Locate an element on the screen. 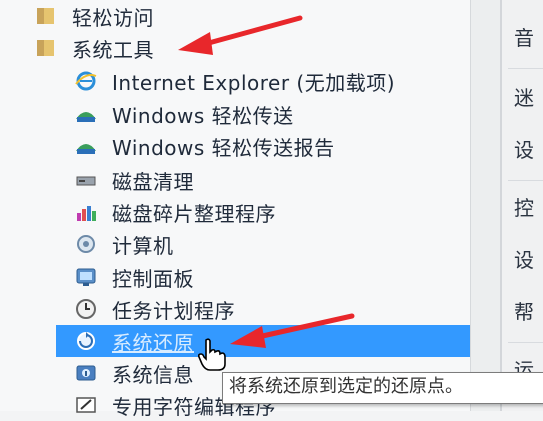  menu-item-easy-transfer-report: Windows 轻松传送报告 is located at coordinates (204, 146).